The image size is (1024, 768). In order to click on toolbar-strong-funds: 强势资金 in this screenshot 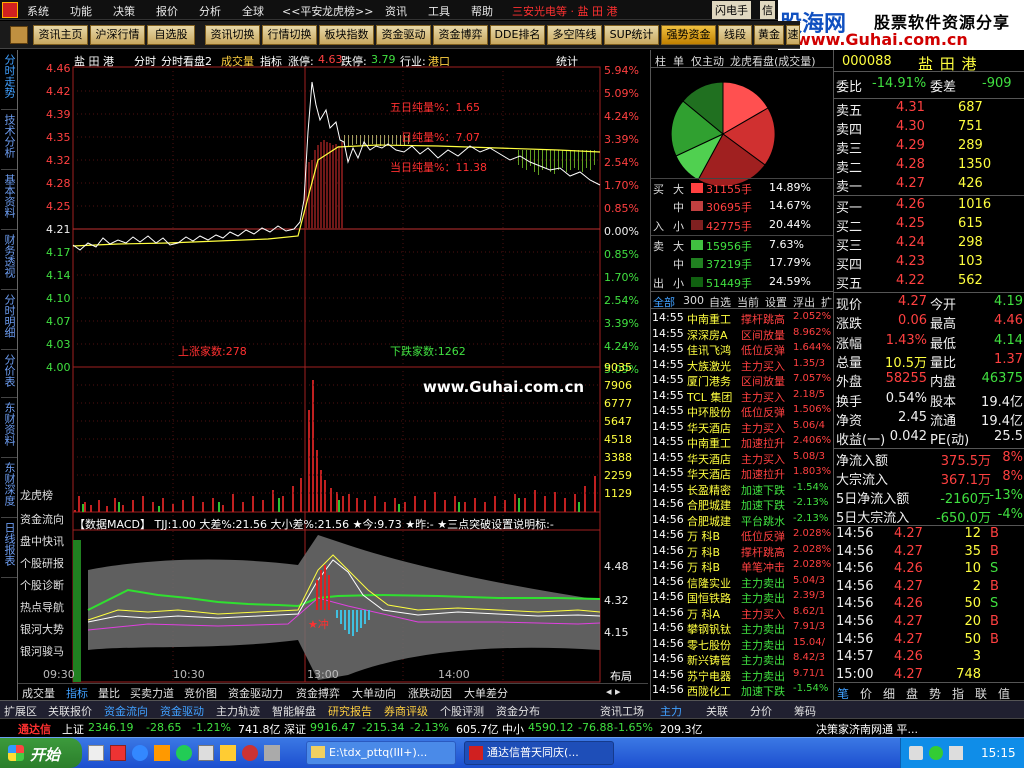, I will do `click(688, 35)`.